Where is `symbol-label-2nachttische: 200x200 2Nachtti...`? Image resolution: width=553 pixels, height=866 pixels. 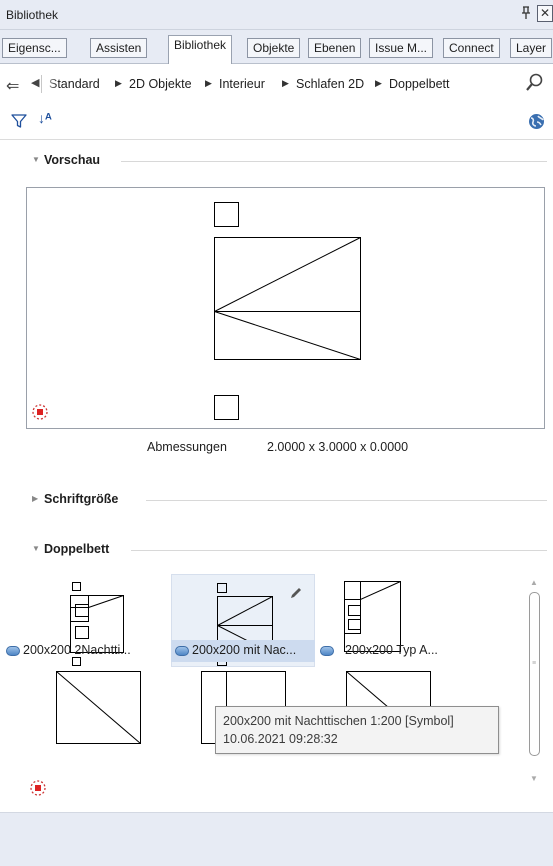
symbol-label-2nachttische: 200x200 2Nachtti... is located at coordinates (74, 651).